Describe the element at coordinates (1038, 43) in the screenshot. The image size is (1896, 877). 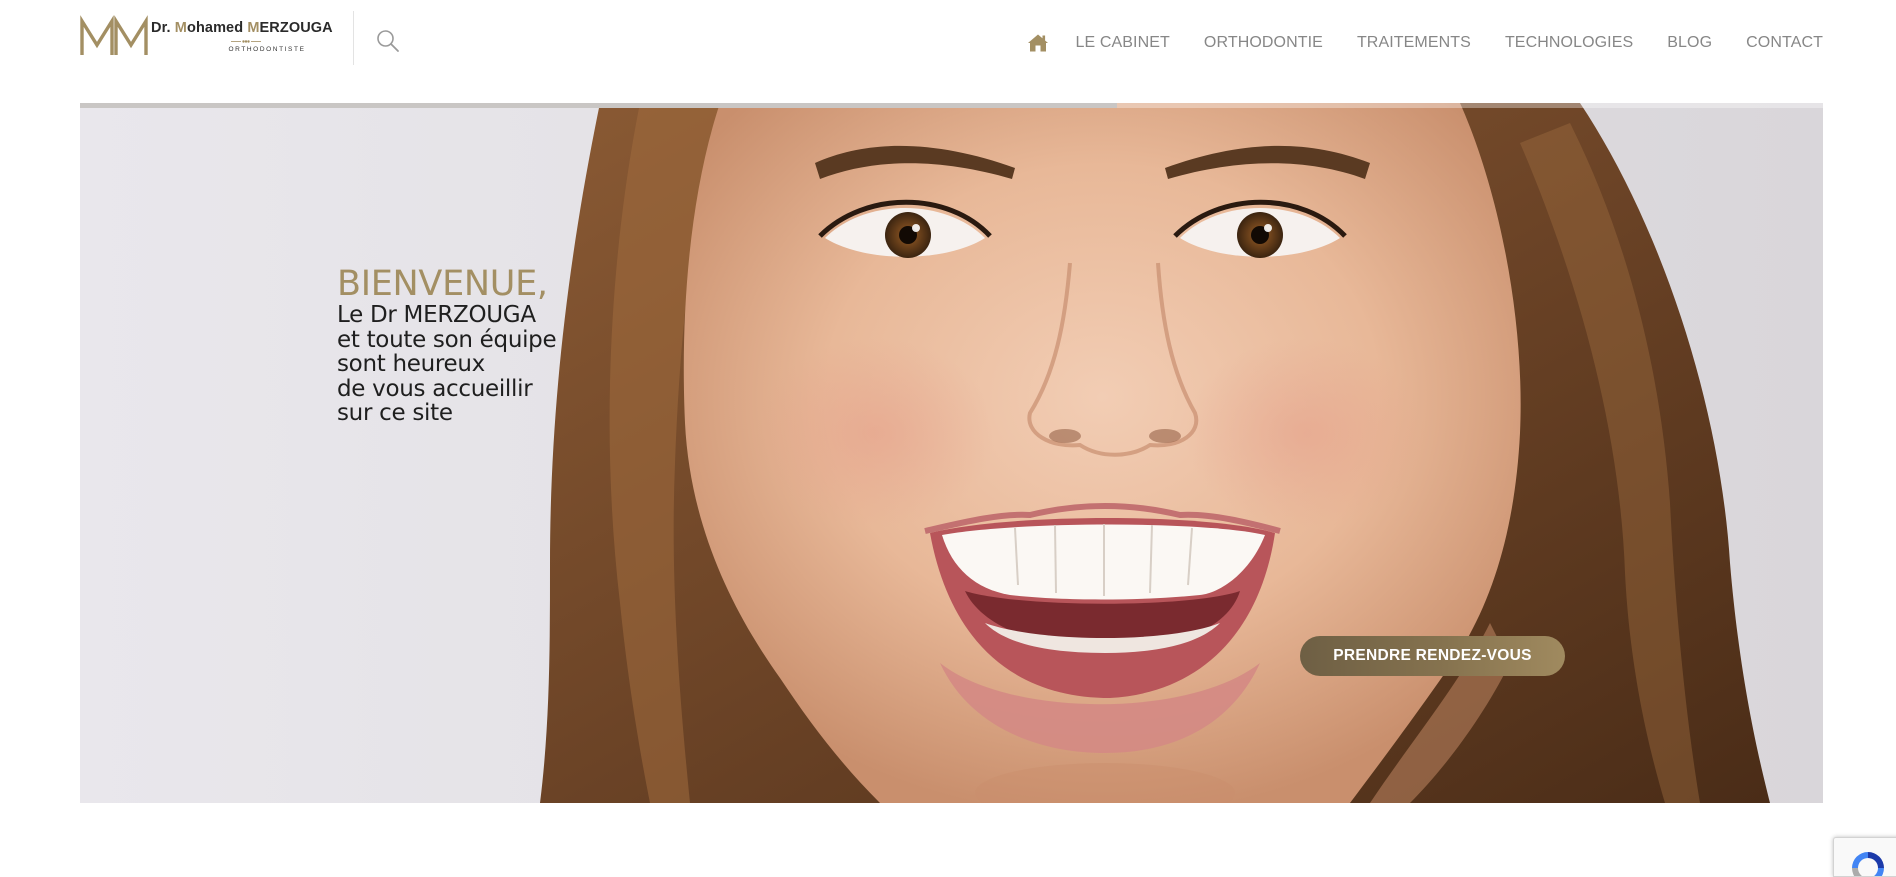
I see `home-icon` at that location.